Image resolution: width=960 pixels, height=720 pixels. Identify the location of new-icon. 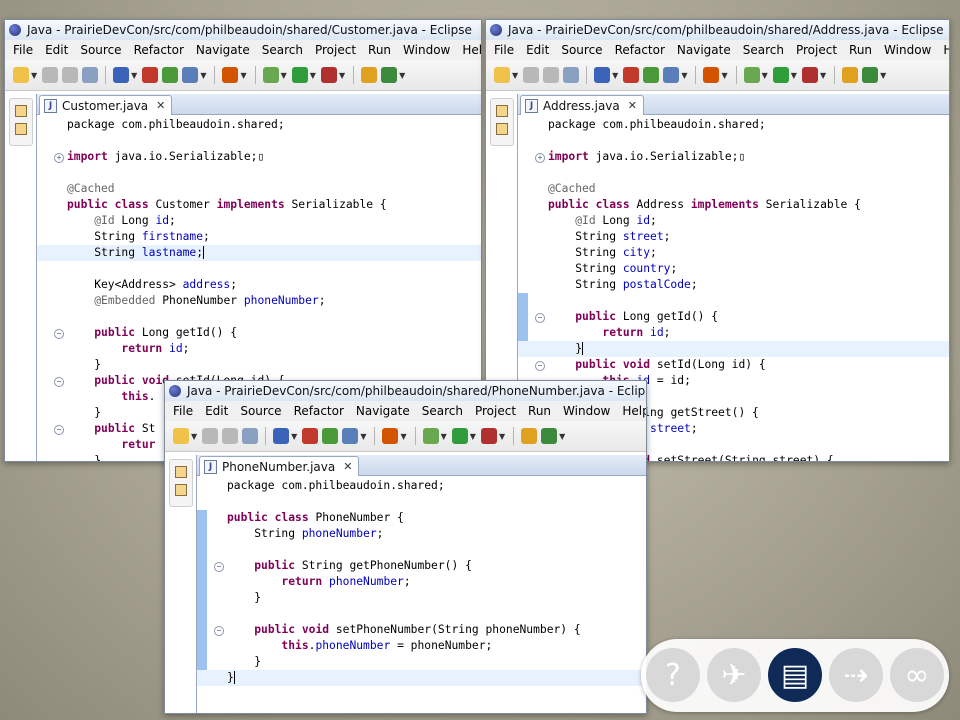
(181, 436).